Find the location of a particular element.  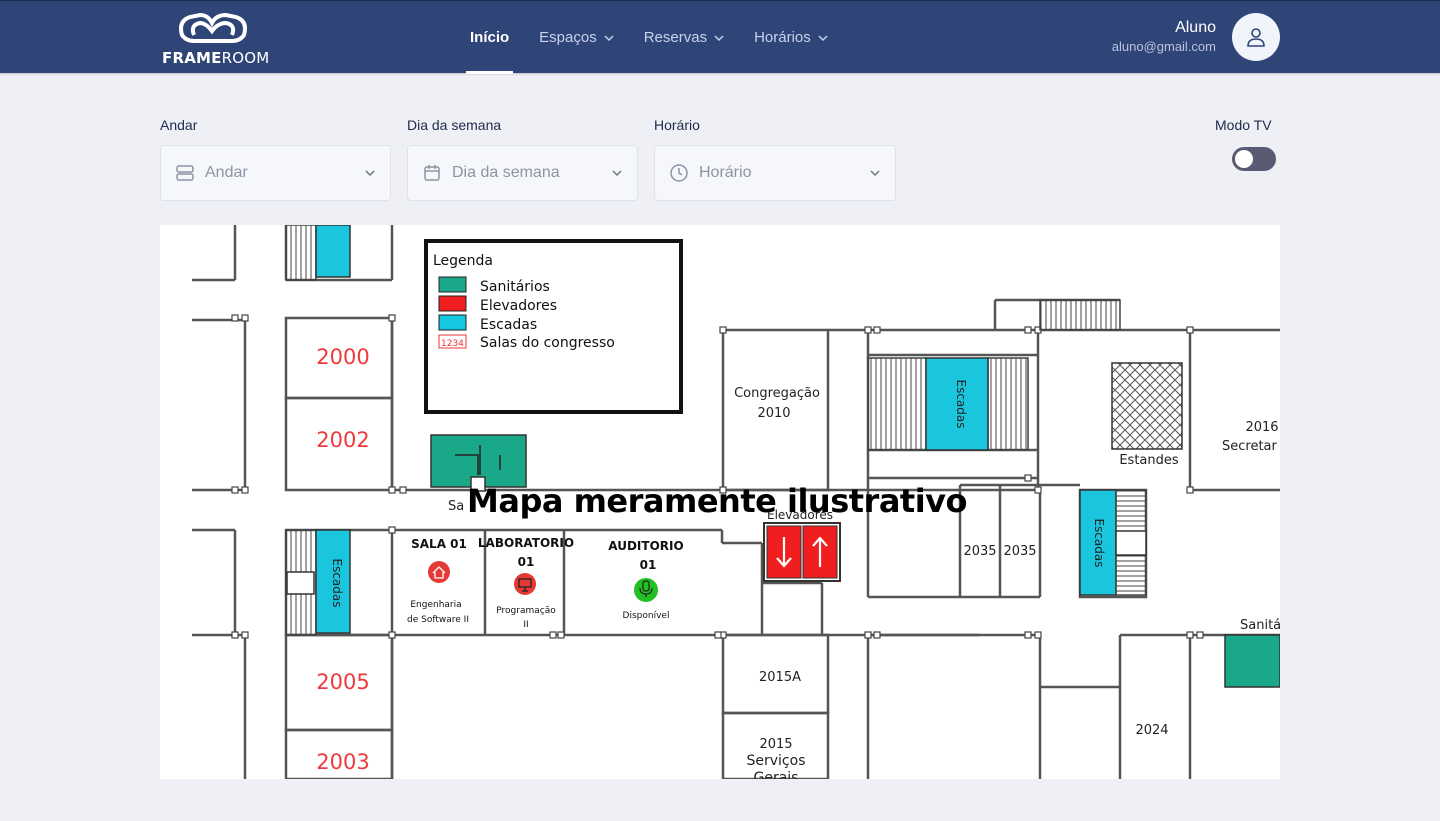

map-caption: Mapa meramente ilustrativo is located at coordinates (717, 501).